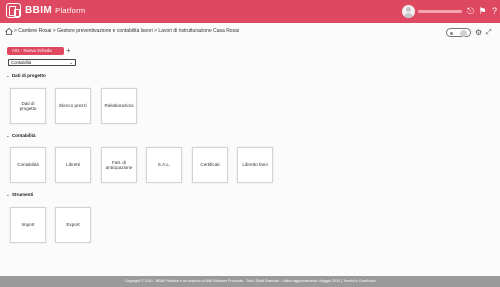  I want to click on card-sal: S.A.L., so click(164, 165).